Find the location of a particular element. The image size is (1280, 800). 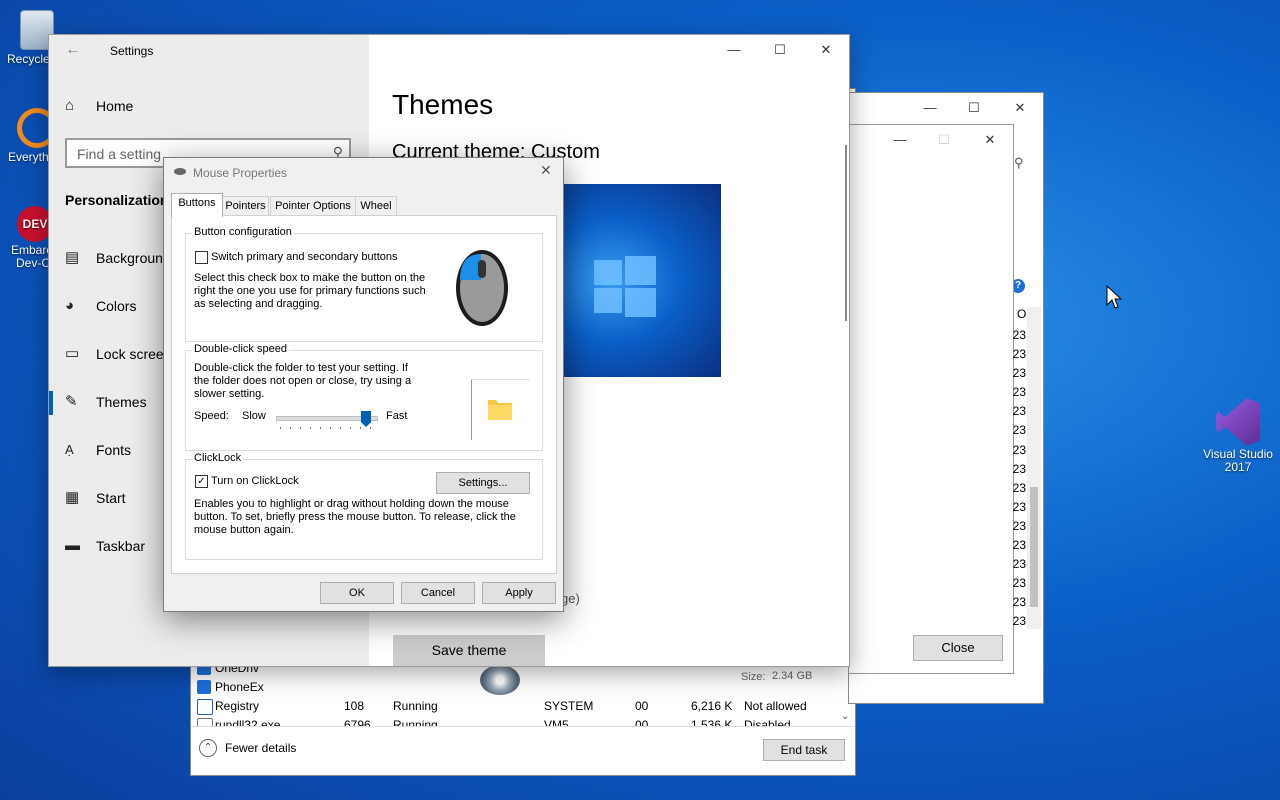

clicklock-label: Turn on ClickLock is located at coordinates (255, 481).